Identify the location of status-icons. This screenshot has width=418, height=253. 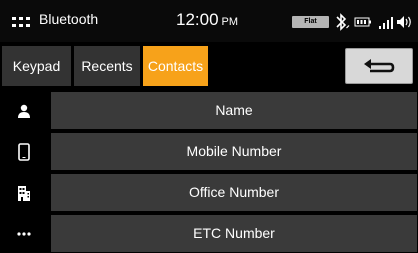
(373, 22).